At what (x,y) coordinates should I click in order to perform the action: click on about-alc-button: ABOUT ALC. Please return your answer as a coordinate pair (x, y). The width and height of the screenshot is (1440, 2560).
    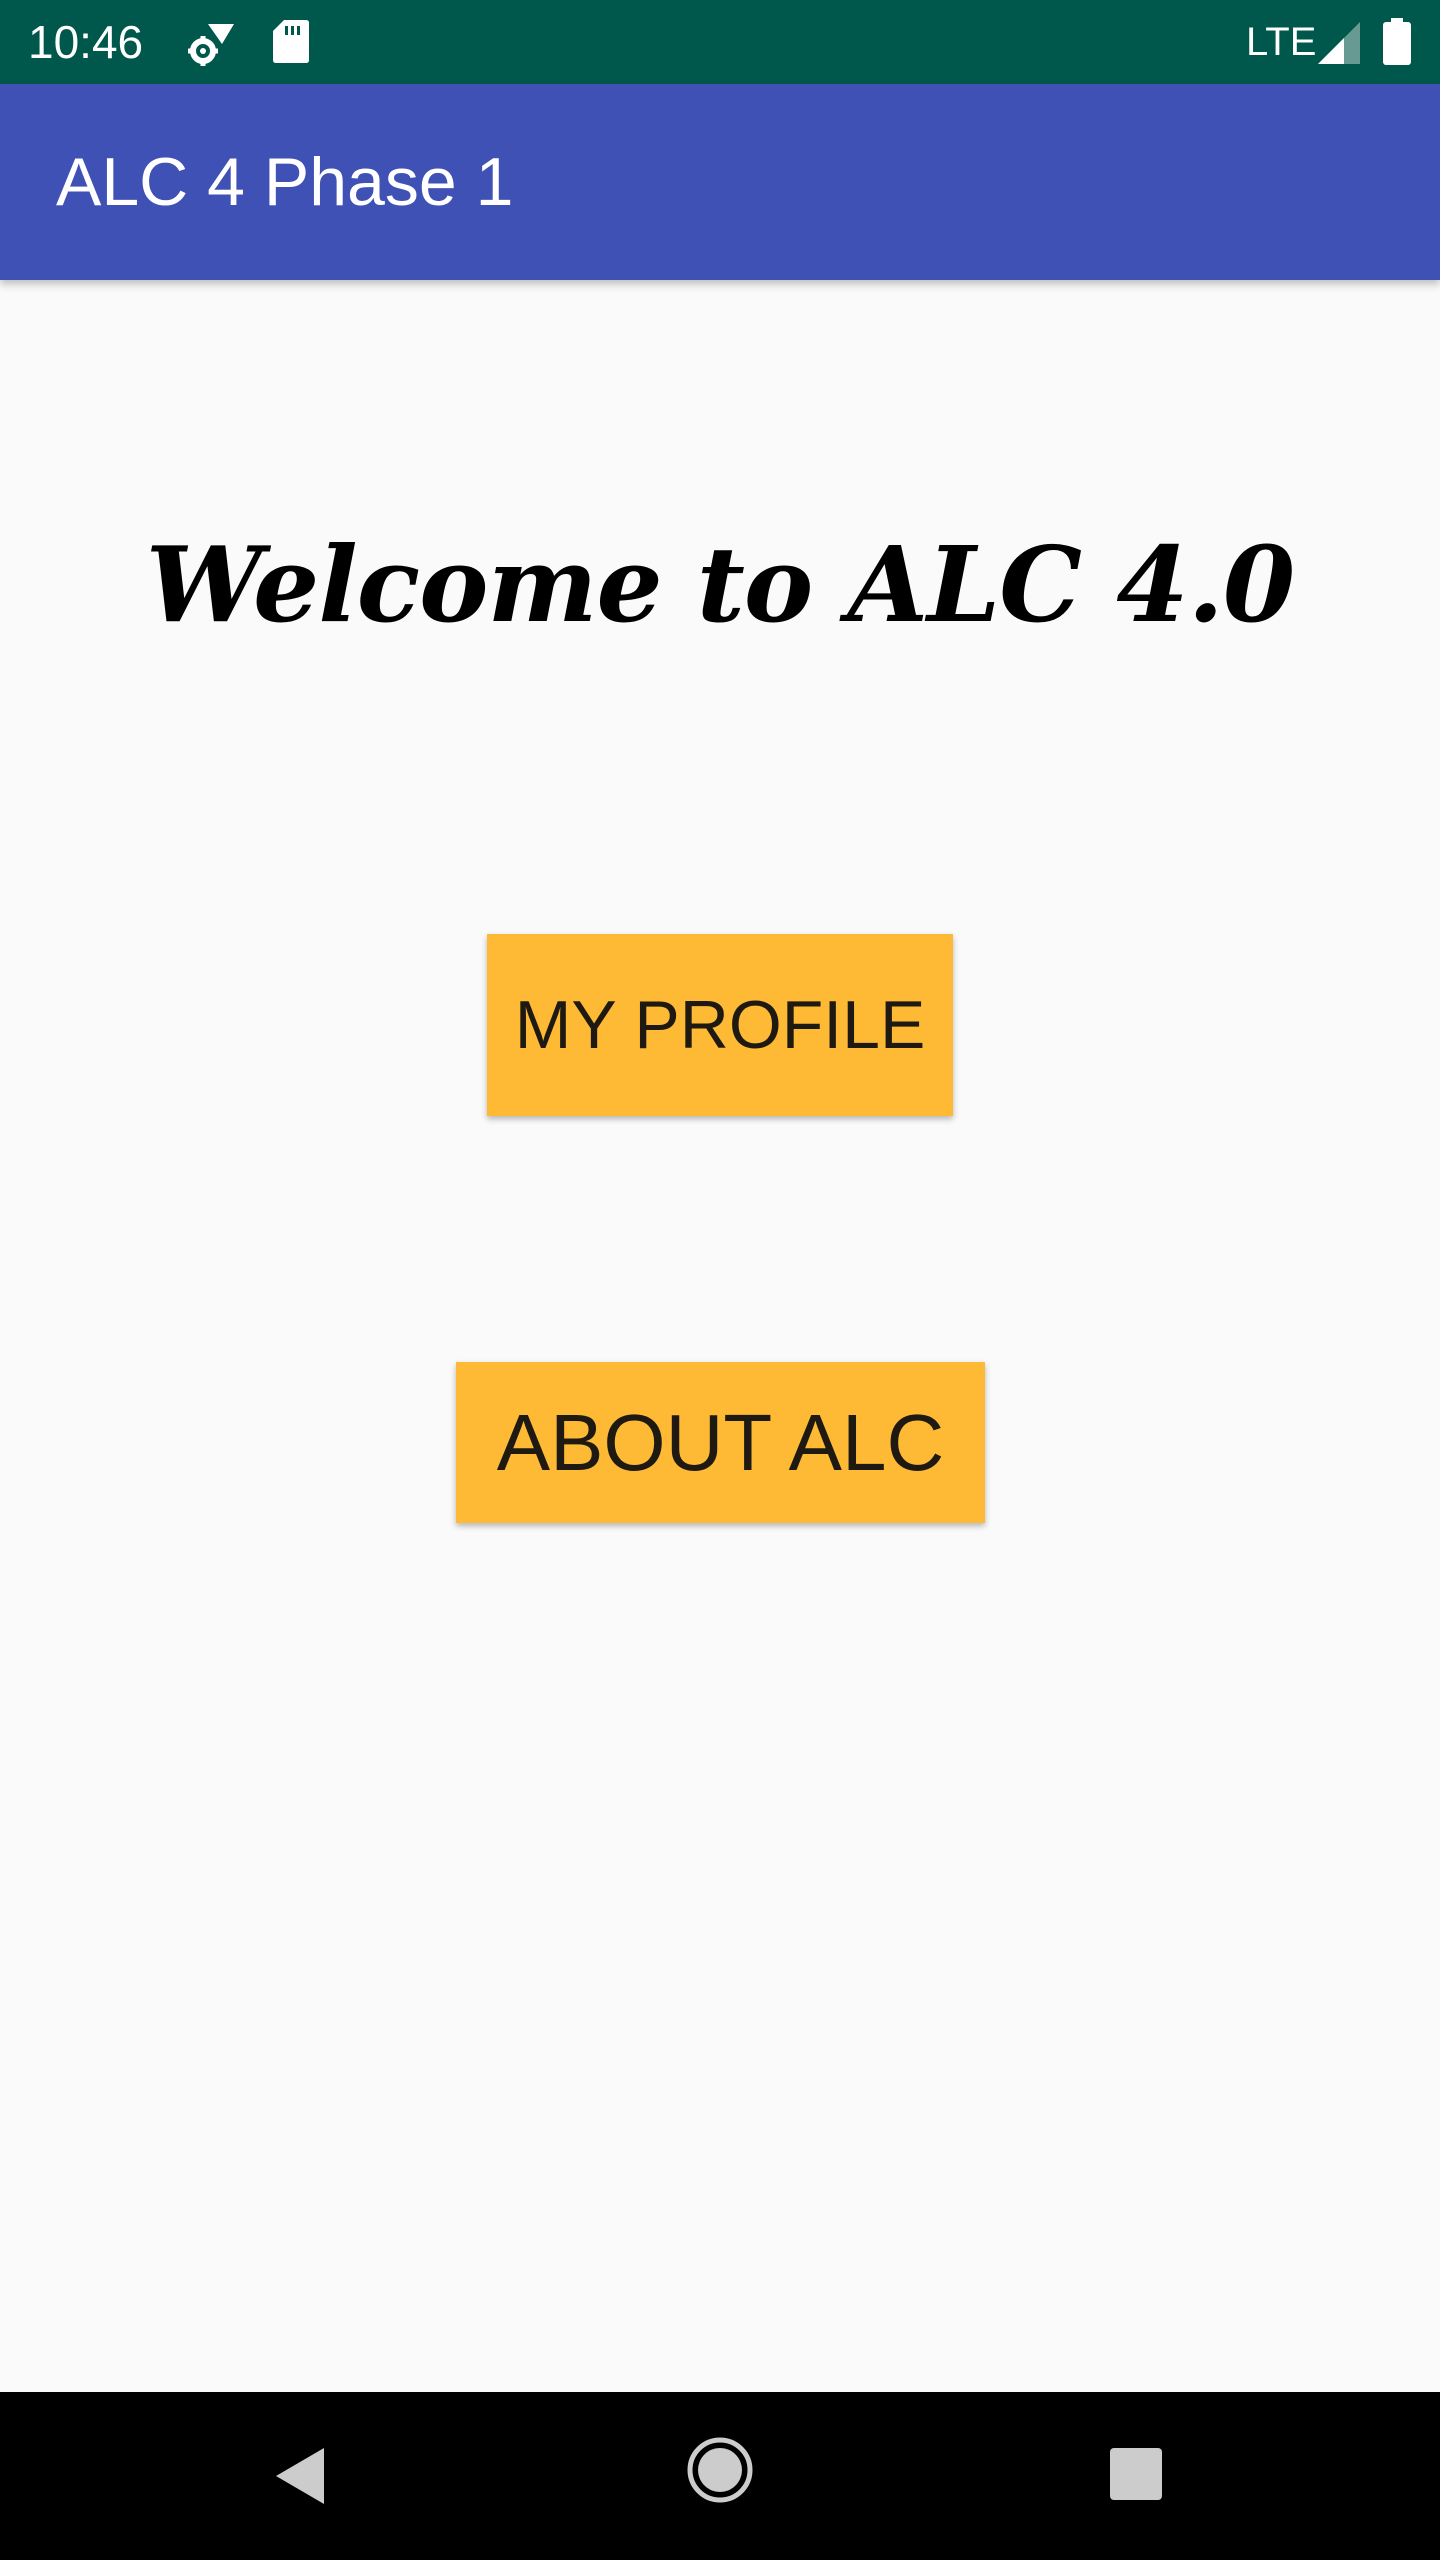
    Looking at the image, I should click on (720, 1442).